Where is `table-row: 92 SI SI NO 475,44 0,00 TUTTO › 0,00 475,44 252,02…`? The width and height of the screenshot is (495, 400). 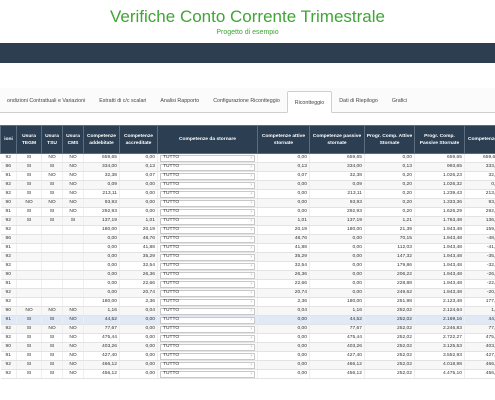 table-row: 92 SI SI NO 475,44 0,00 TUTTO › 0,00 475,44 252,02… is located at coordinates (247, 338).